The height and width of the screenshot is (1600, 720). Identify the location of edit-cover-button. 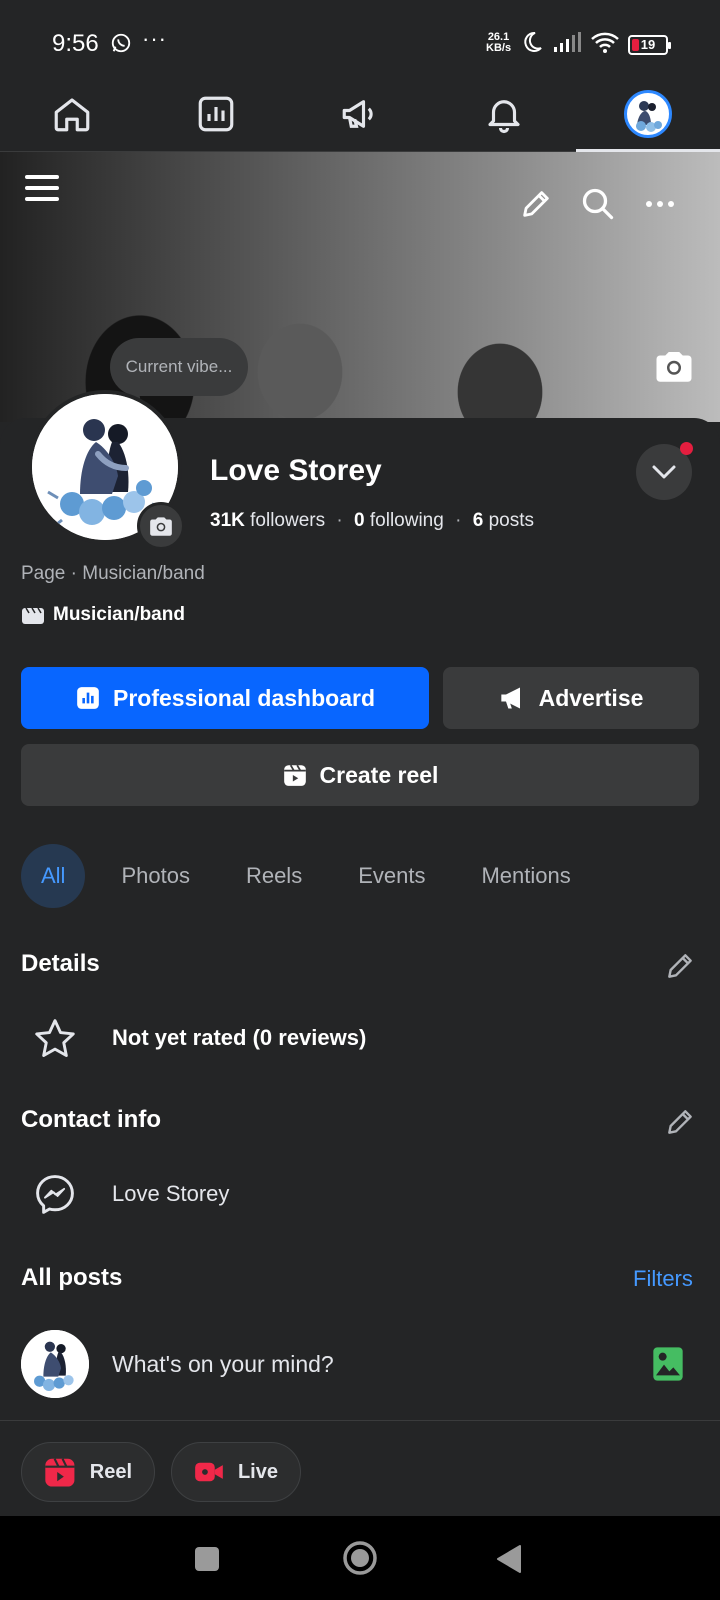
(674, 366).